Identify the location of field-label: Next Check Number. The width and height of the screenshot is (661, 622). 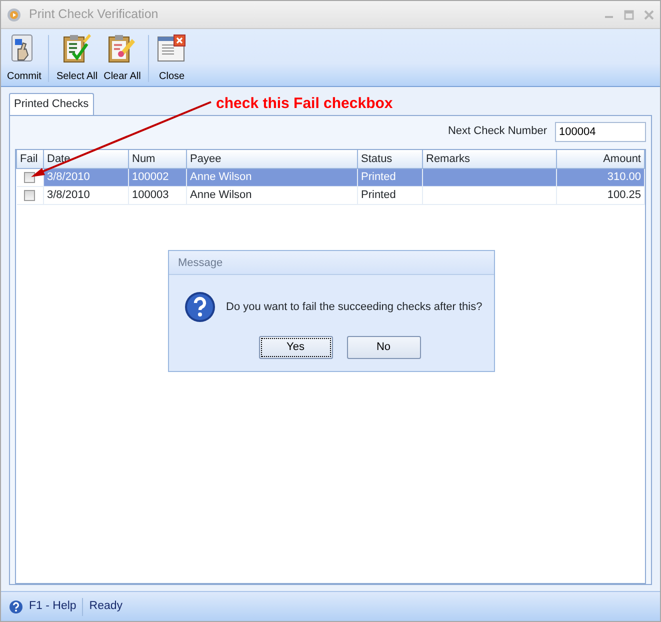
(497, 132).